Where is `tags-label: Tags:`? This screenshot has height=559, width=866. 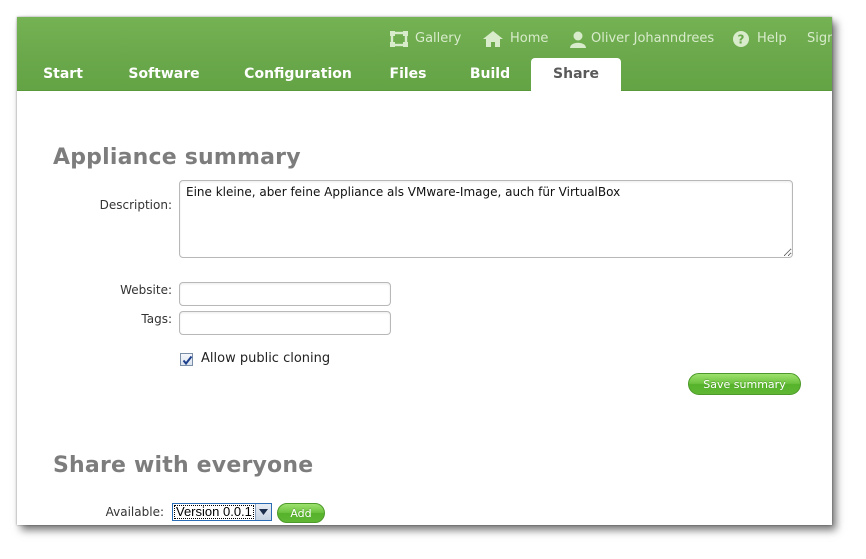
tags-label: Tags: is located at coordinates (156, 319).